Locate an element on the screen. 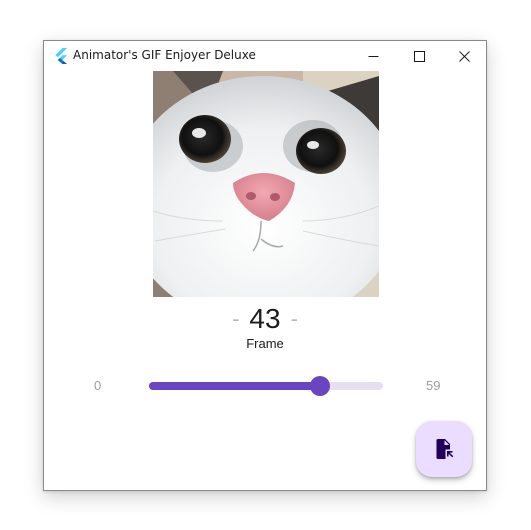  close-icon is located at coordinates (464, 56).